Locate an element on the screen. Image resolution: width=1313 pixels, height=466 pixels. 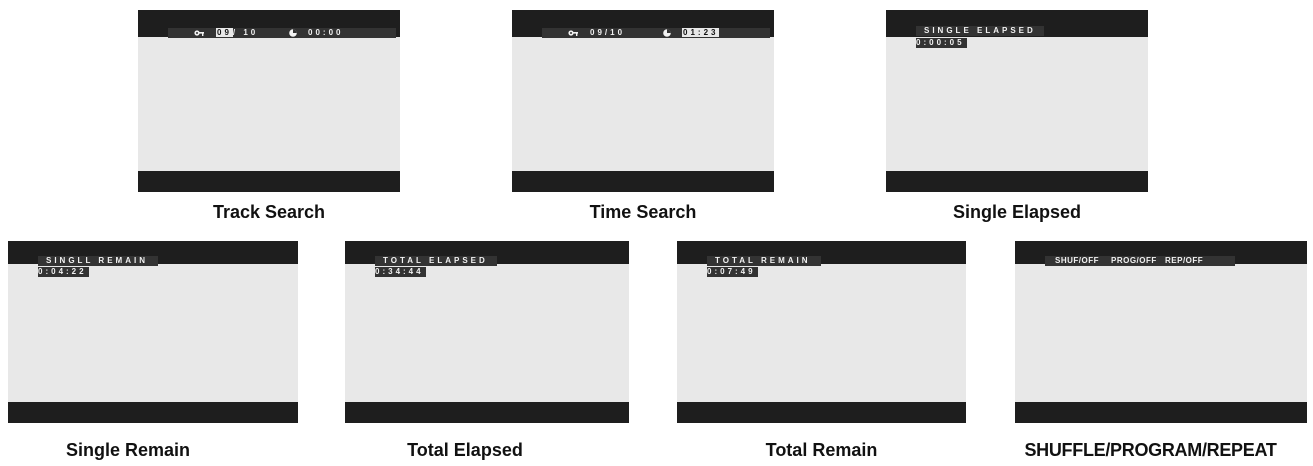
track-search-panel: 09/ 10 00:00 is located at coordinates (269, 101).